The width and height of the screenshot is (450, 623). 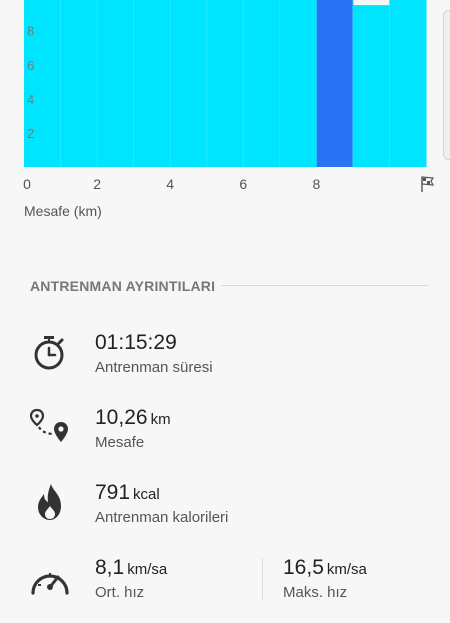 What do you see at coordinates (27, 184) in the screenshot?
I see `x-tick-label: 0` at bounding box center [27, 184].